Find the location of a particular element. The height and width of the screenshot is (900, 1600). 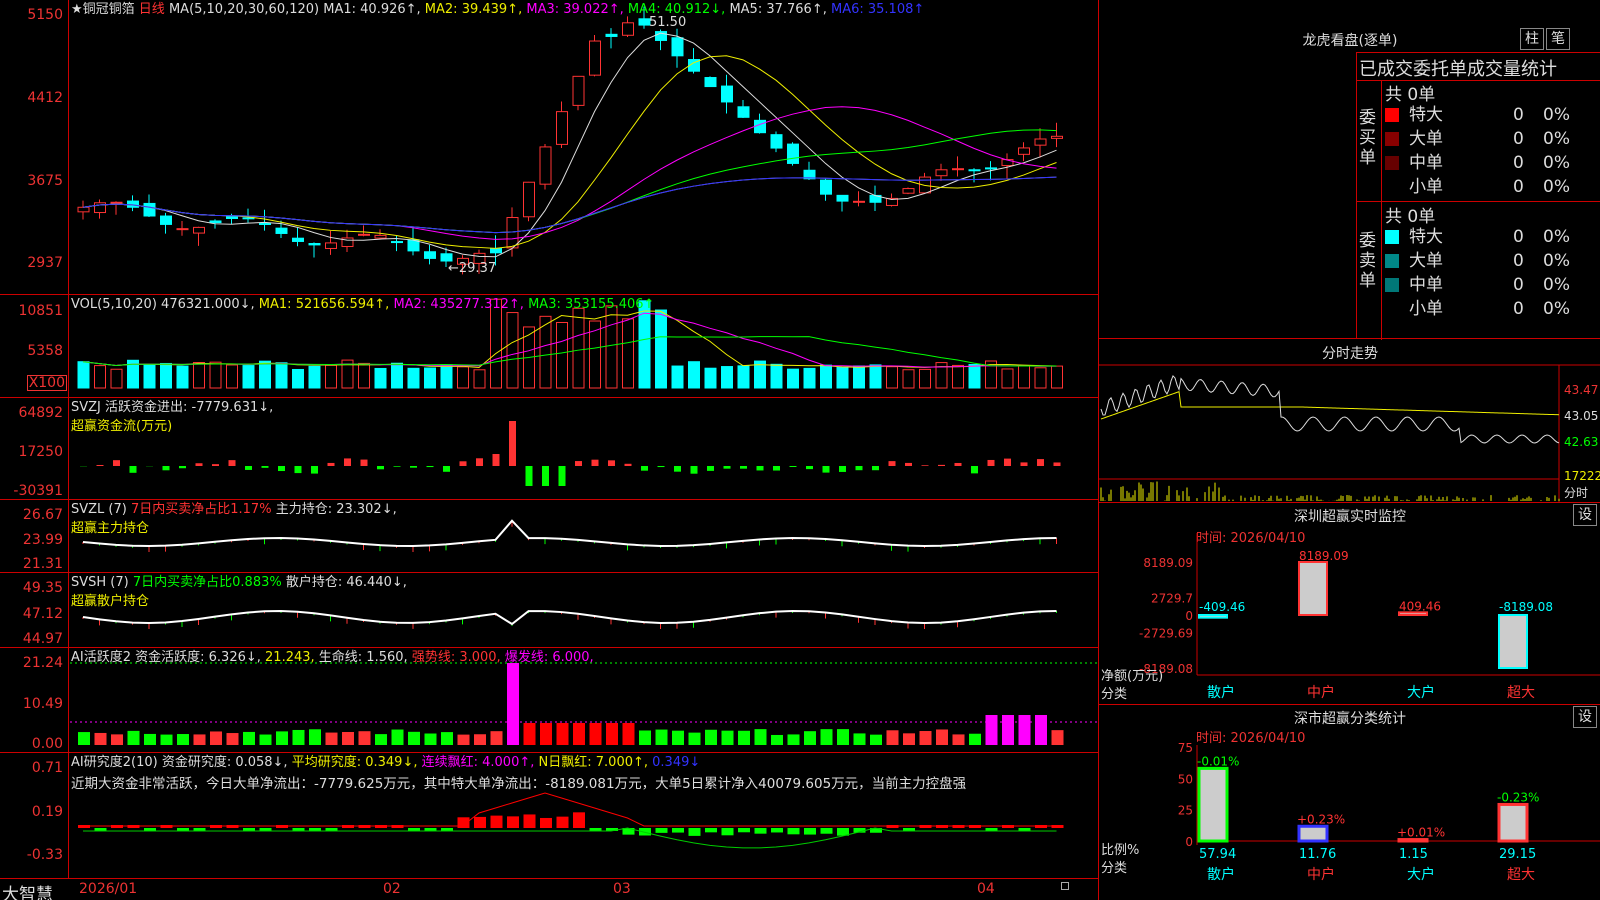

y-axis-label: 净额(万元) is located at coordinates (1132, 676).